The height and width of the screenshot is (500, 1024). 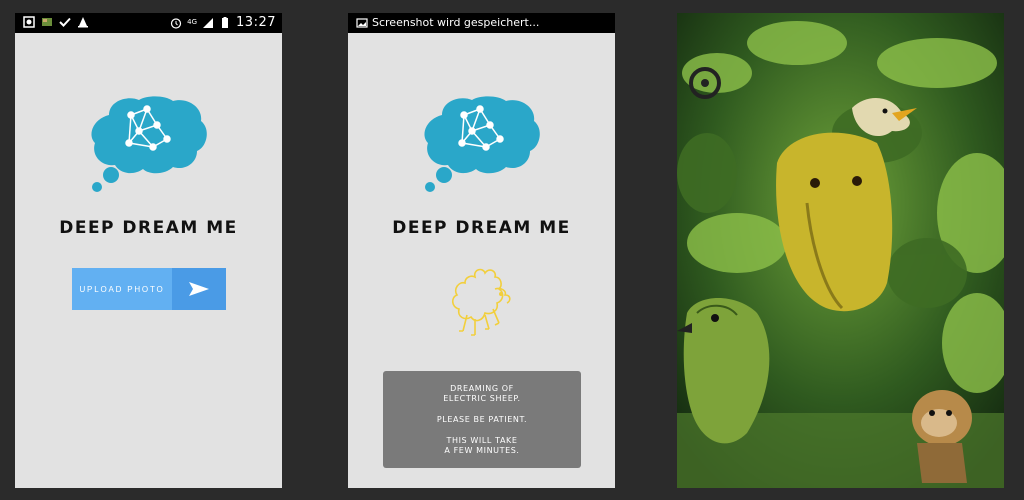 What do you see at coordinates (122, 289) in the screenshot?
I see `upload-photo-label: UPLOAD PHOTO` at bounding box center [122, 289].